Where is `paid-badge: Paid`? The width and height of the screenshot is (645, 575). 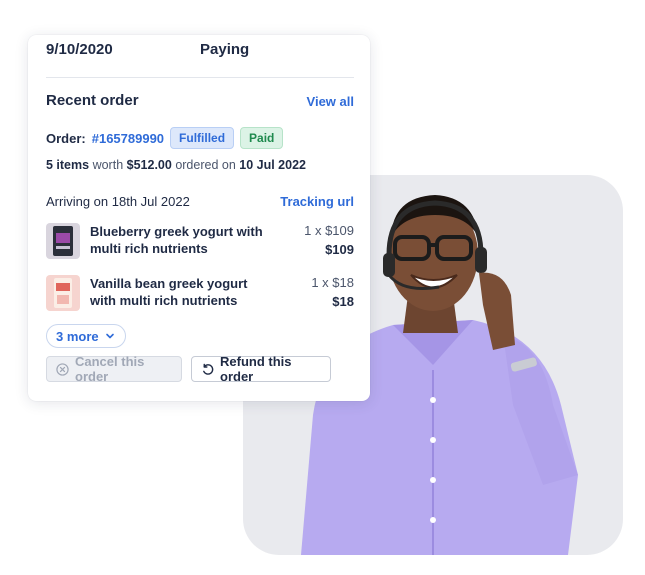 paid-badge: Paid is located at coordinates (262, 138).